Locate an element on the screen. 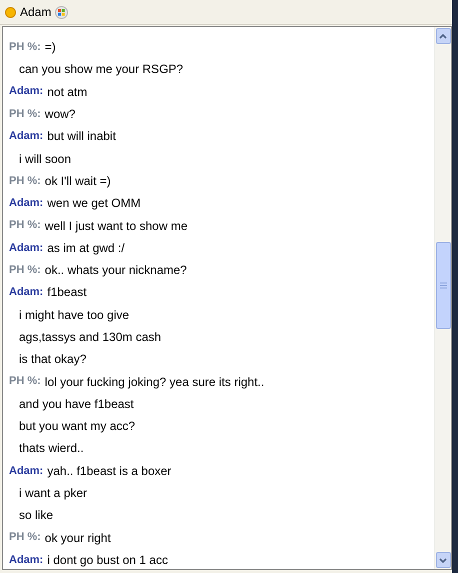 The image size is (458, 573). message-text: as im at gwd :/ is located at coordinates (86, 248).